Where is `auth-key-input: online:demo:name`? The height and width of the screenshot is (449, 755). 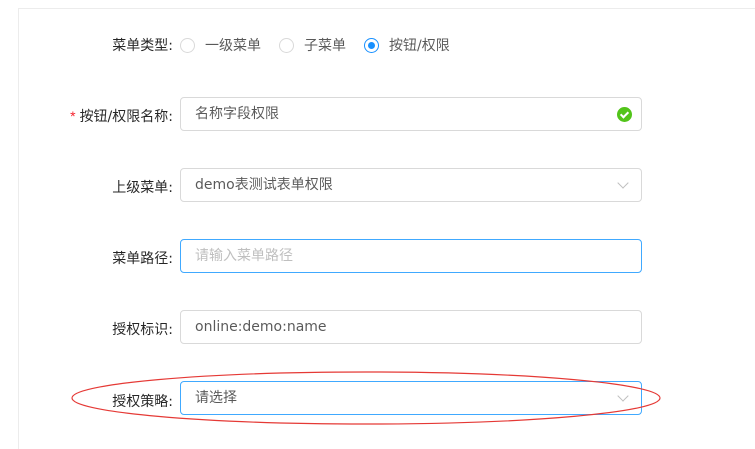
auth-key-input: online:demo:name is located at coordinates (411, 327).